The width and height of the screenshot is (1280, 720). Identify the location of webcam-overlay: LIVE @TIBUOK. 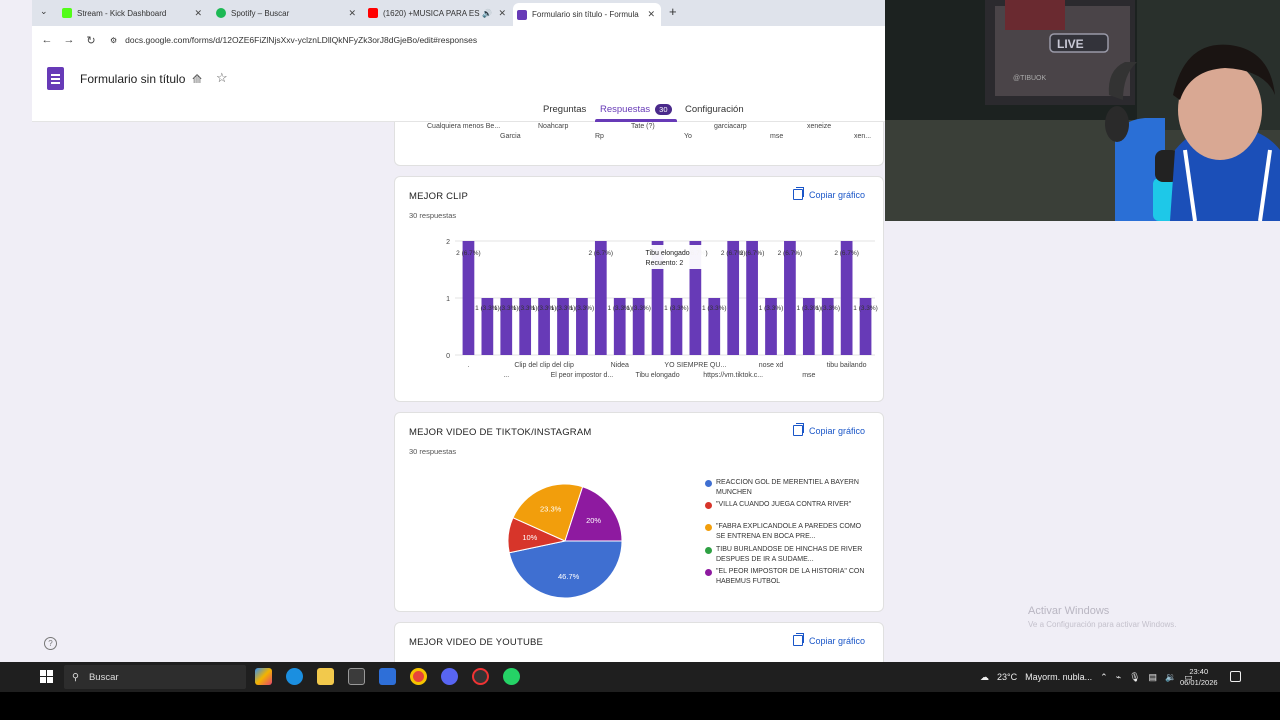
(1082, 110).